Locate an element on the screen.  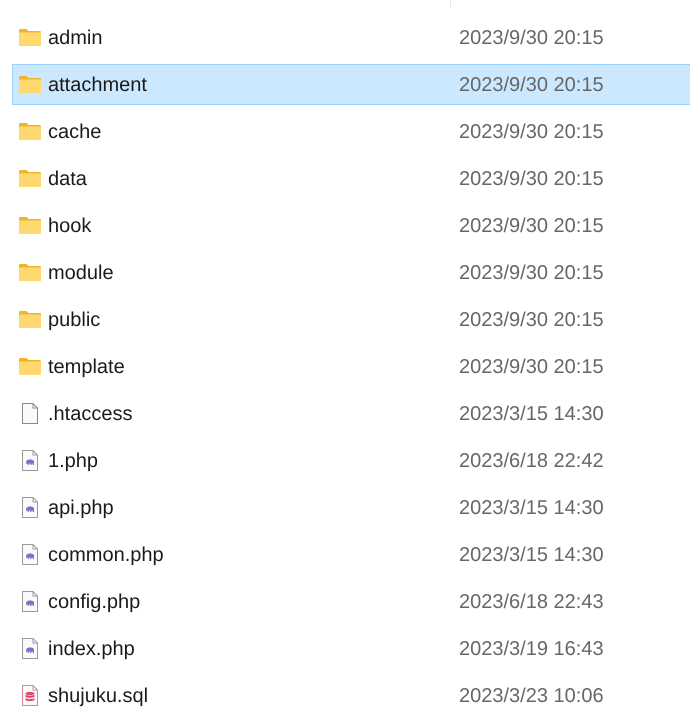
file-name: cache is located at coordinates (75, 132).